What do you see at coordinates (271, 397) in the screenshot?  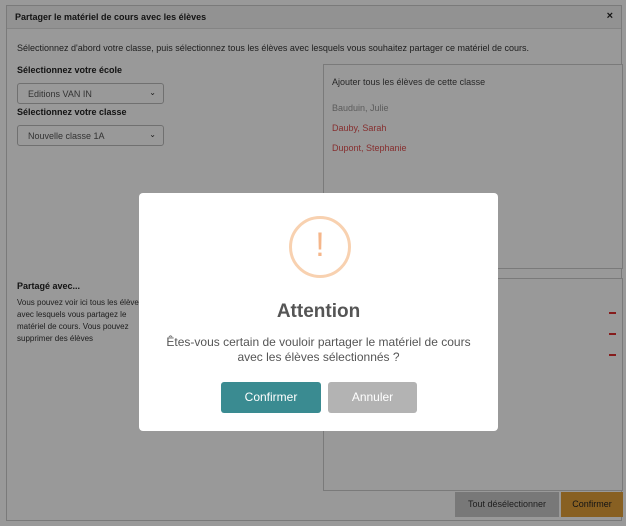 I see `modal-confirm-button: Confirmer` at bounding box center [271, 397].